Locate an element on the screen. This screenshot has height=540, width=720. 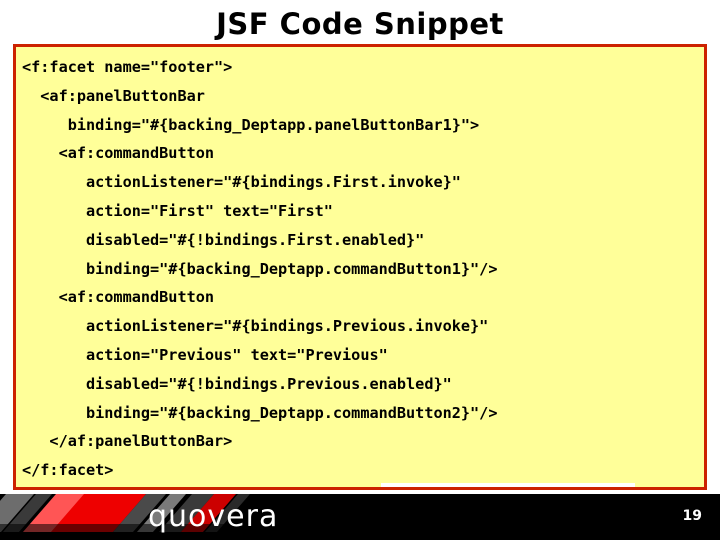
footer-bar: quovera 19 is located at coordinates (360, 517).